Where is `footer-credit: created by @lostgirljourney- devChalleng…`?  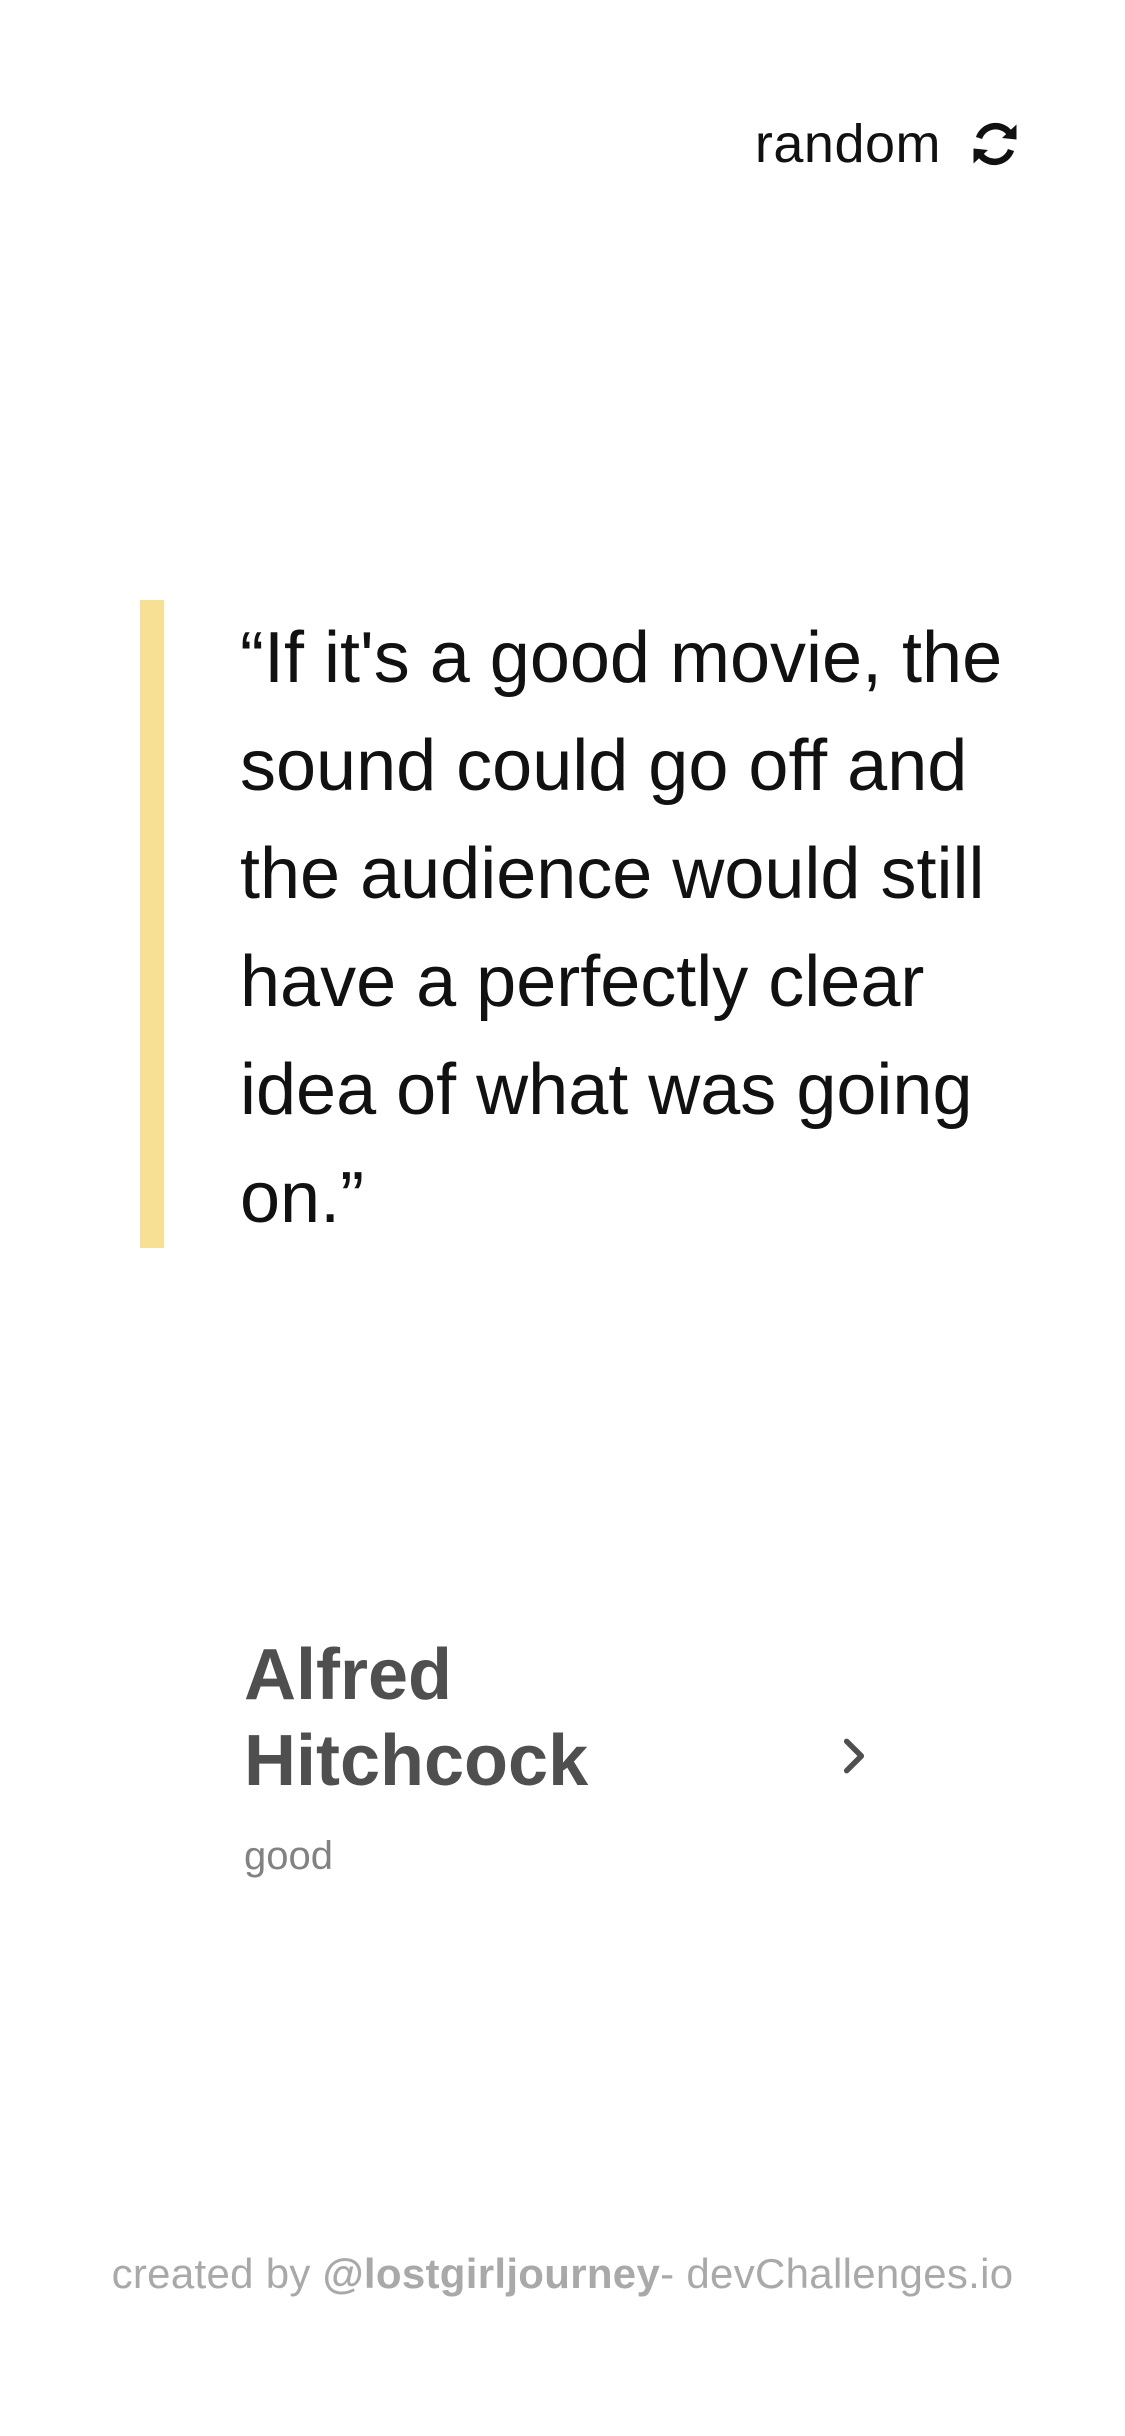
footer-credit: created by @lostgirljourney- devChalleng… is located at coordinates (562, 2274).